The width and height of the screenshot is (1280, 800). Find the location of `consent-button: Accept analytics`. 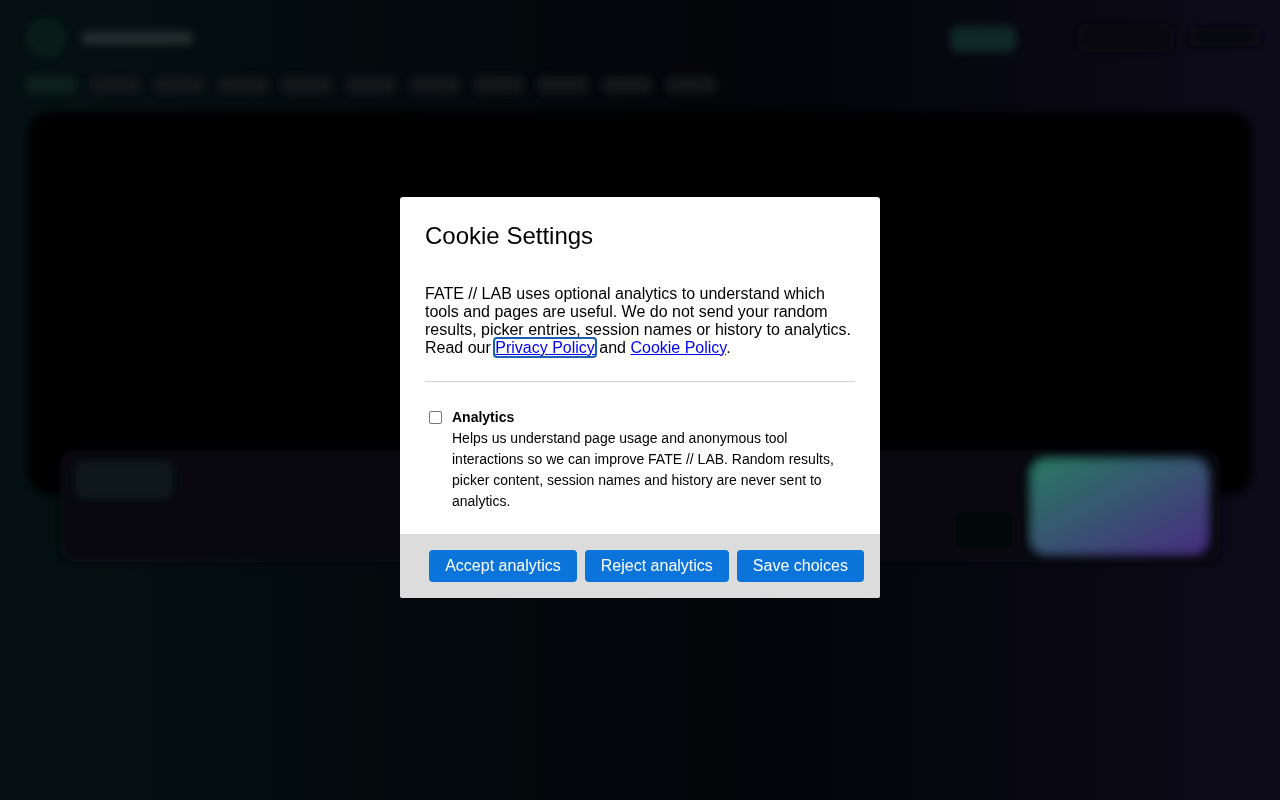

consent-button: Accept analytics is located at coordinates (503, 566).